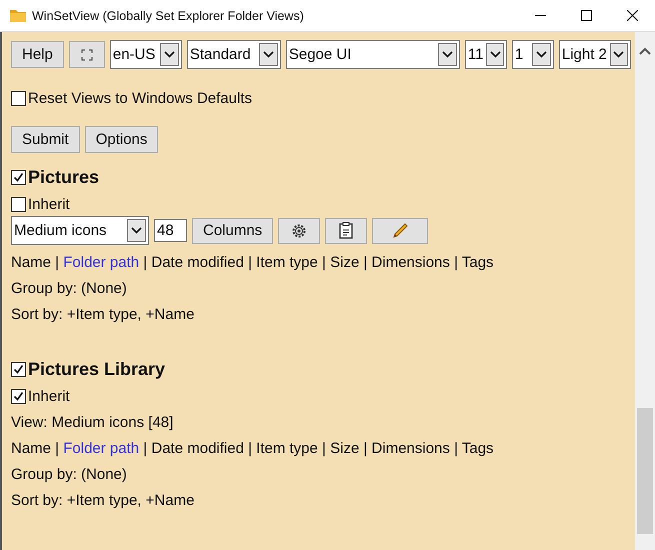 This screenshot has width=655, height=550. Describe the element at coordinates (233, 54) in the screenshot. I see `dropdown: Standard` at that location.